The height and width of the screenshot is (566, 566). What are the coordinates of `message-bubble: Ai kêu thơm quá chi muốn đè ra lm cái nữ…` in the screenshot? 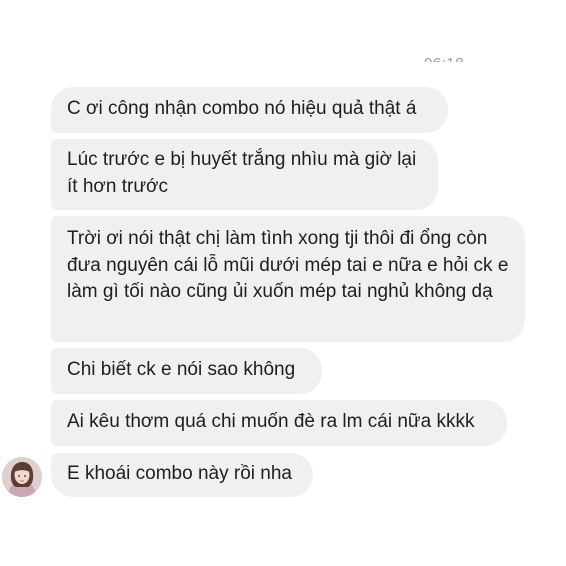 It's located at (279, 423).